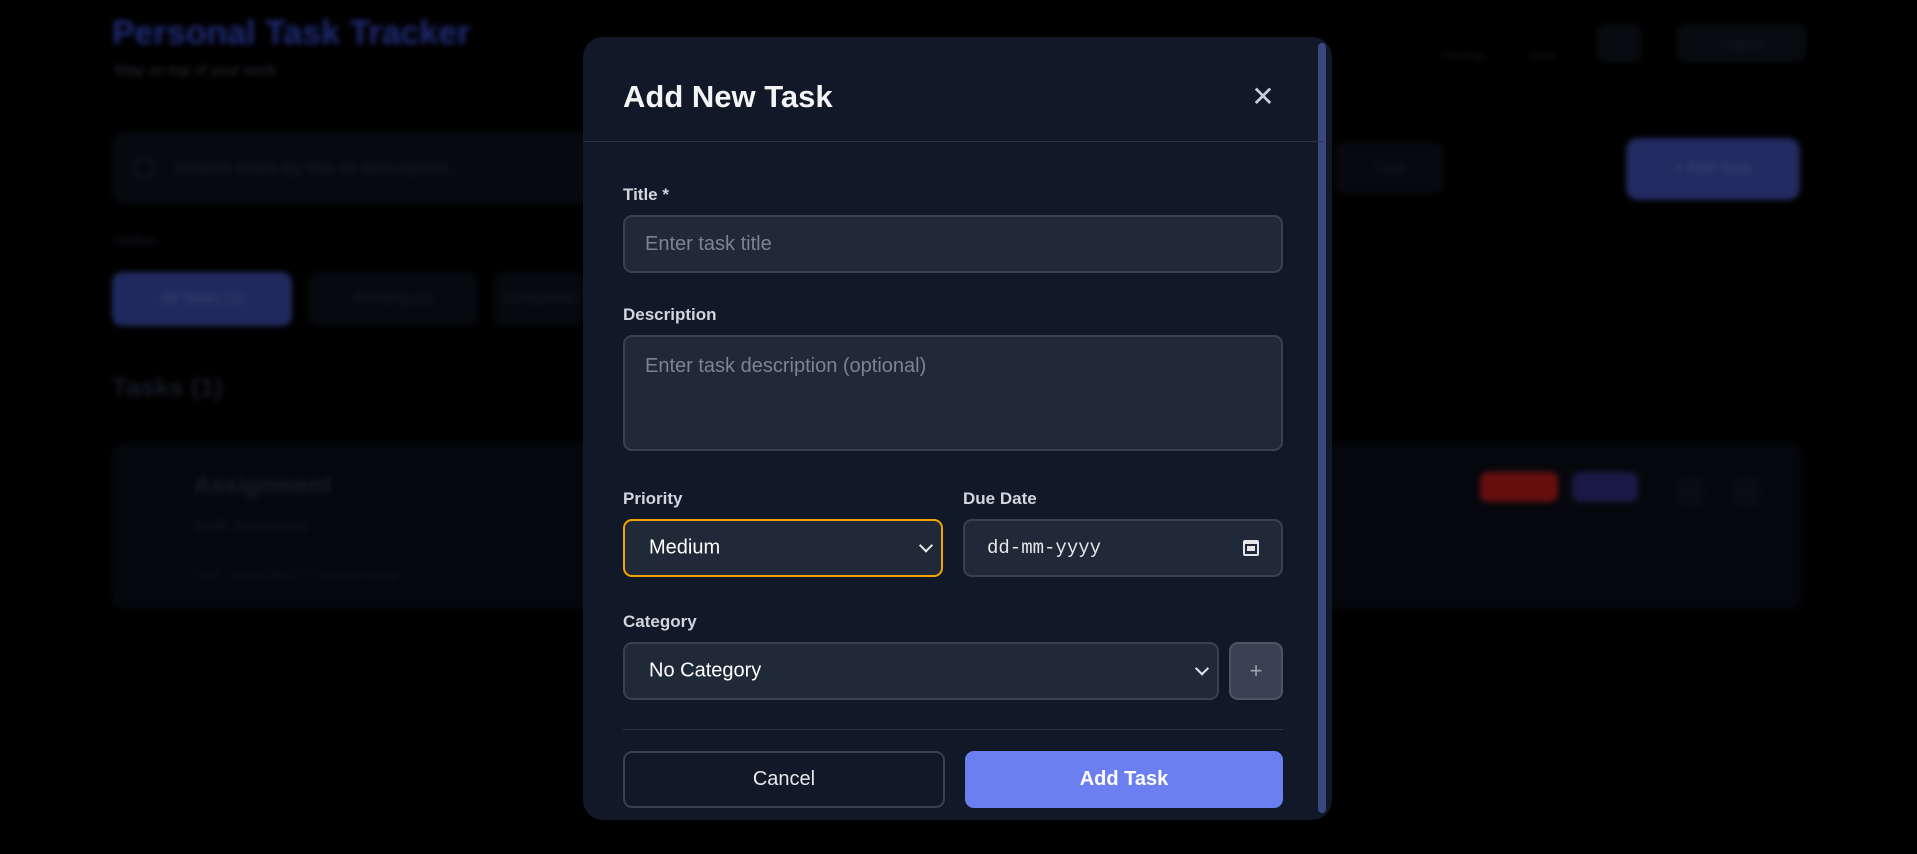 The width and height of the screenshot is (1917, 854). Describe the element at coordinates (953, 244) in the screenshot. I see `task-title-input` at that location.